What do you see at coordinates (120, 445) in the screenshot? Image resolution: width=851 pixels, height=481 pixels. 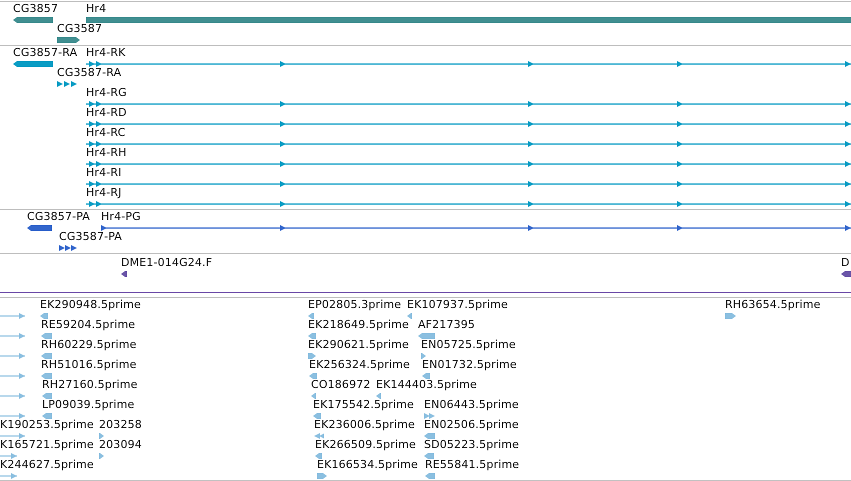 I see `feature-label: 203094` at bounding box center [120, 445].